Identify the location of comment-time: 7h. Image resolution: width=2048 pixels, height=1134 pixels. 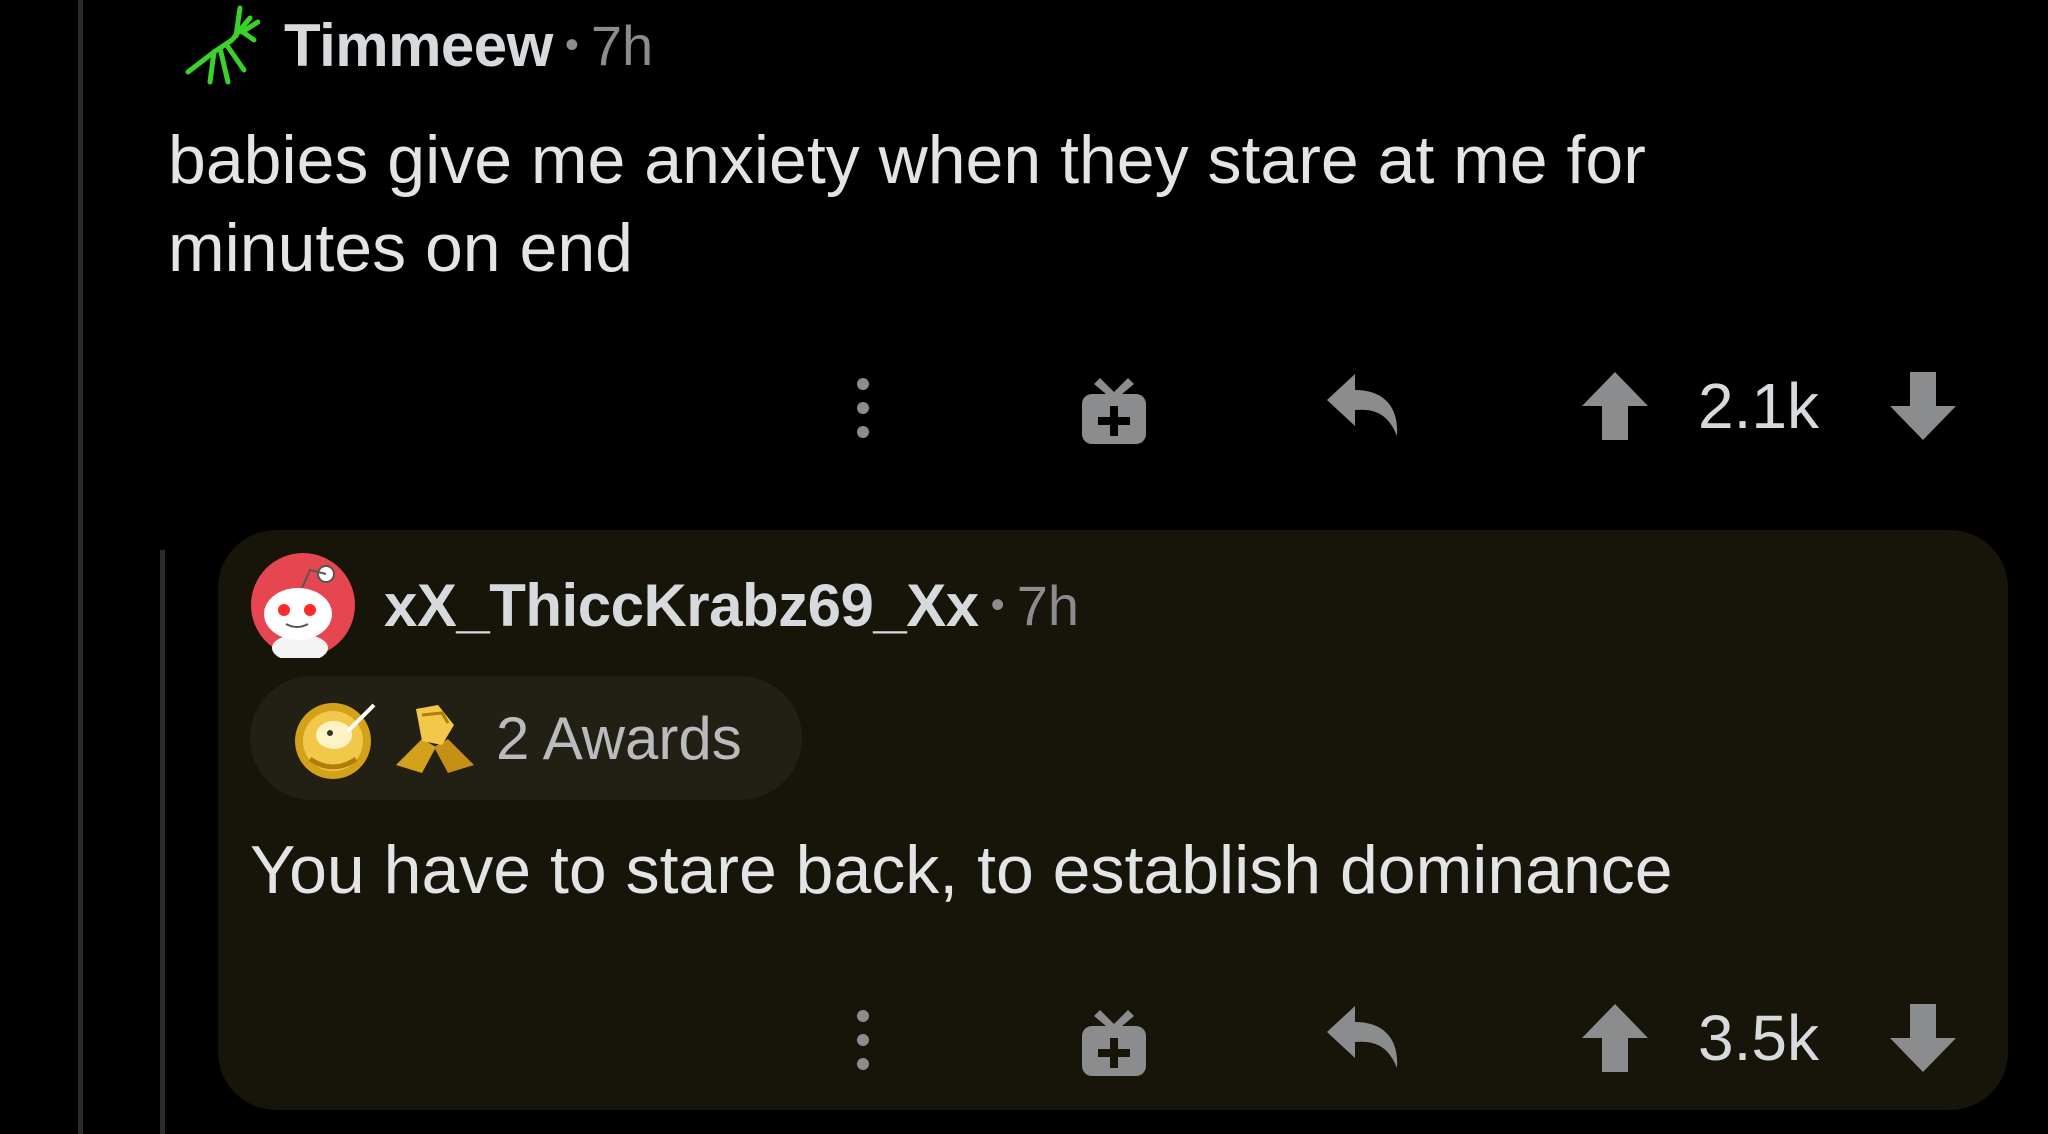
(622, 45).